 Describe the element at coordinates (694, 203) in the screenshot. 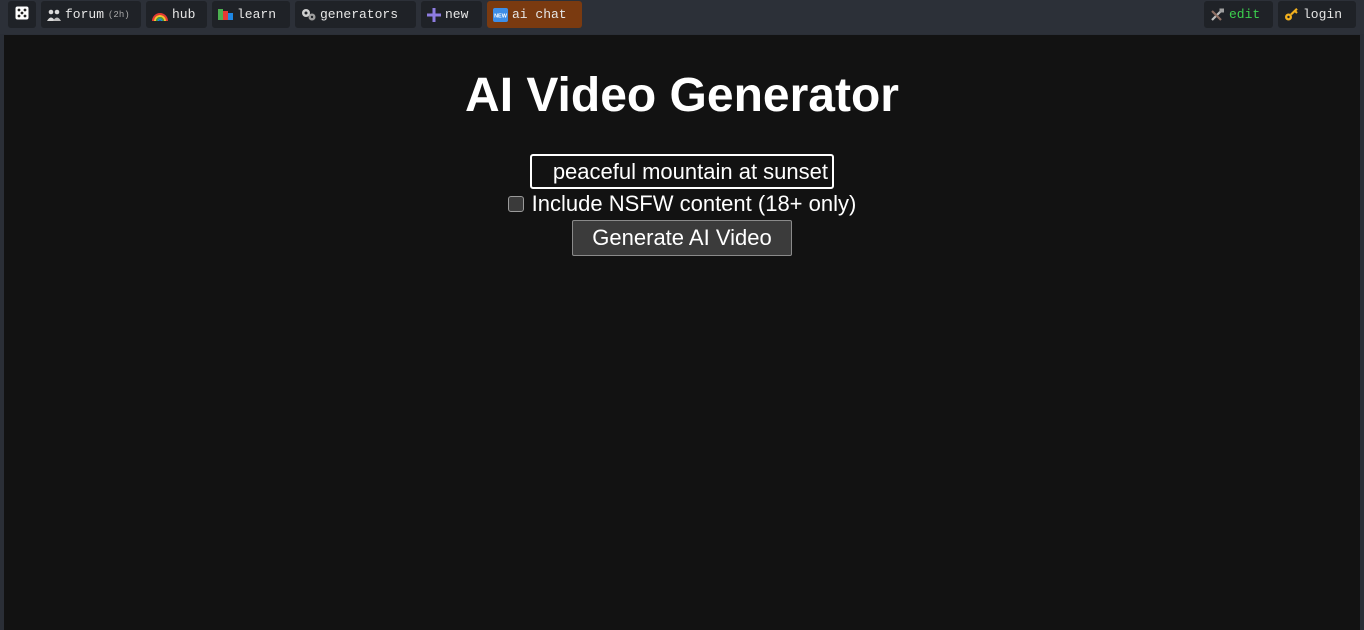

I see `nsfw-label: Include NSFW content (18+ only)` at that location.